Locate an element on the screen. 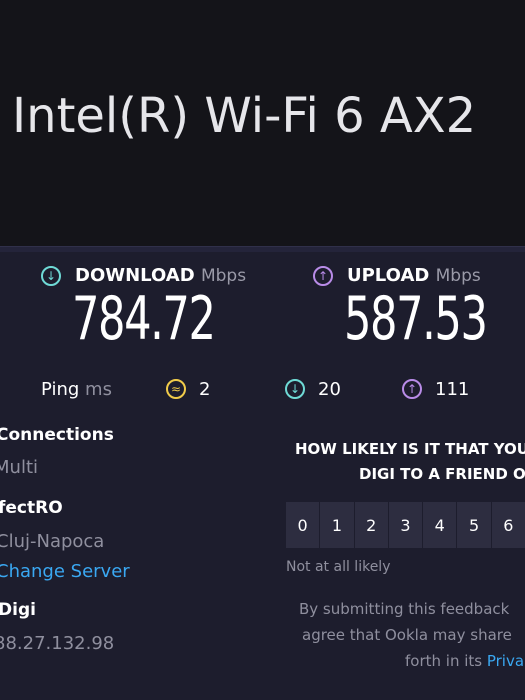 This screenshot has height=700, width=525. adapter-name: Intel(R) Wi-Fi 6 AX2 is located at coordinates (244, 116).